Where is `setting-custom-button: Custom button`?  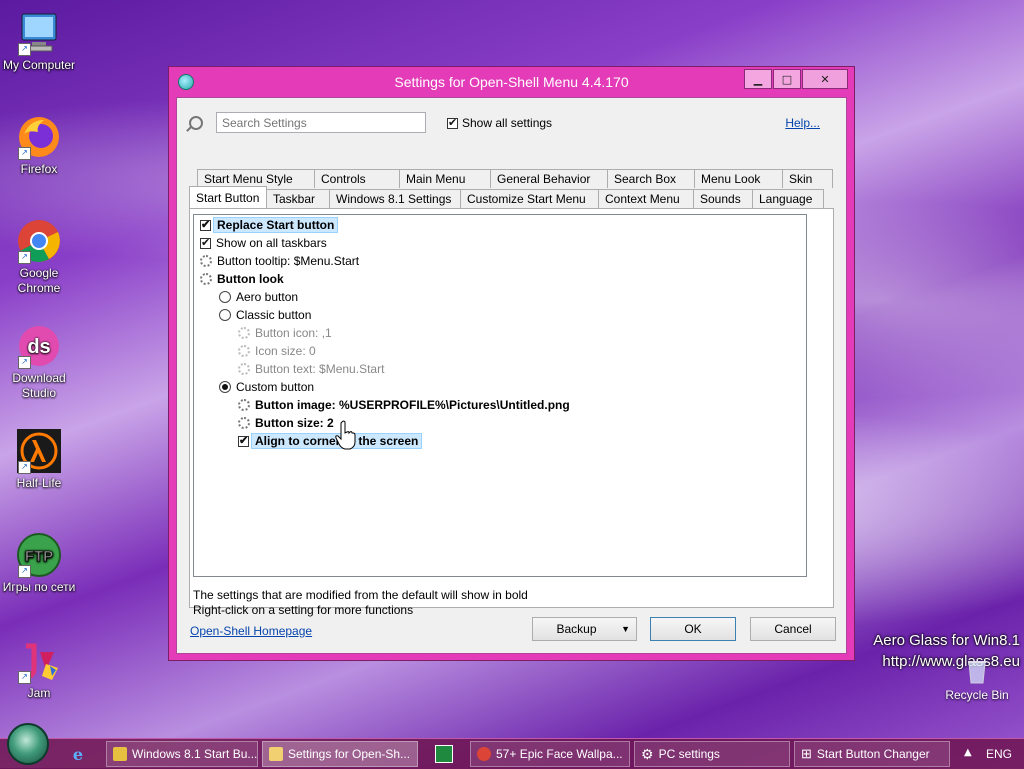 setting-custom-button: Custom button is located at coordinates (266, 387).